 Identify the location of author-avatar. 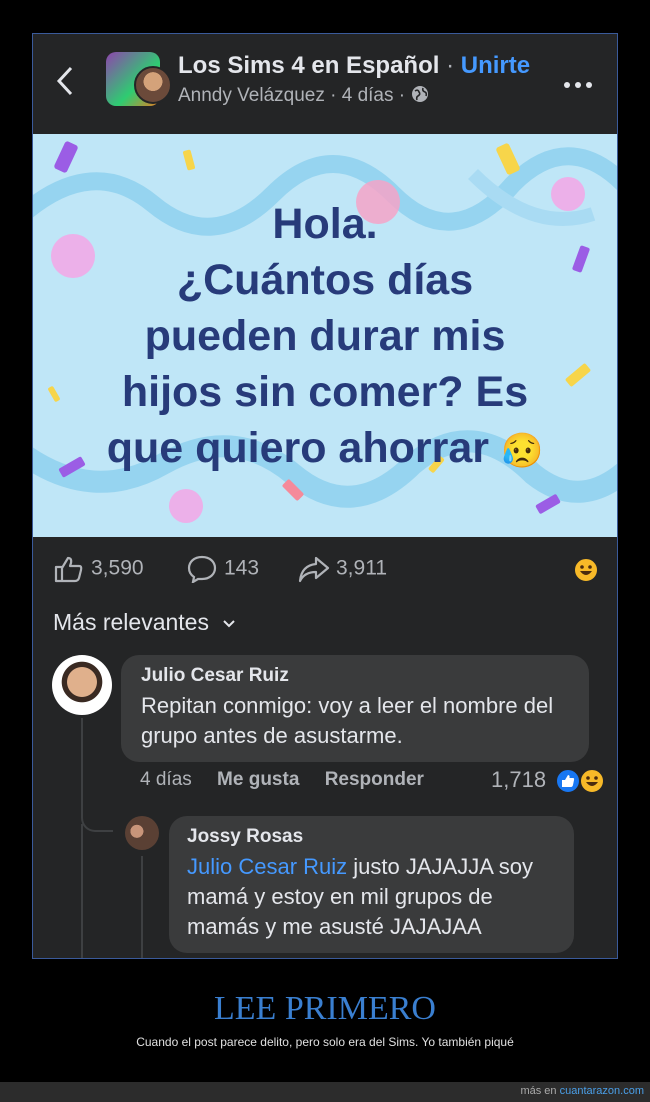
(153, 85).